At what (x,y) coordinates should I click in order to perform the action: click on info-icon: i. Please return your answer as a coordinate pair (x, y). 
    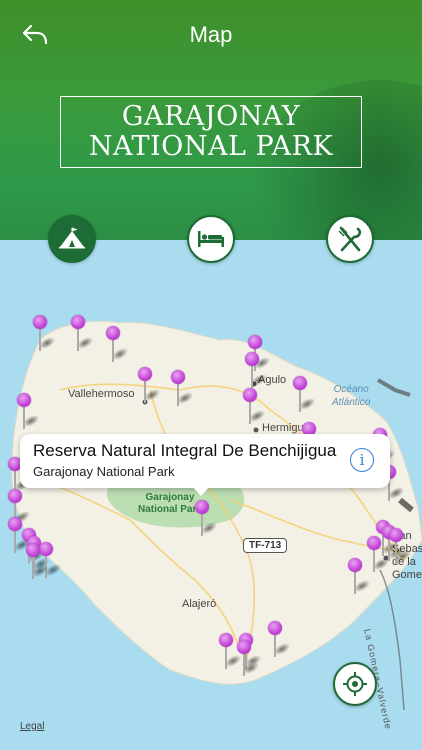
    Looking at the image, I should click on (362, 460).